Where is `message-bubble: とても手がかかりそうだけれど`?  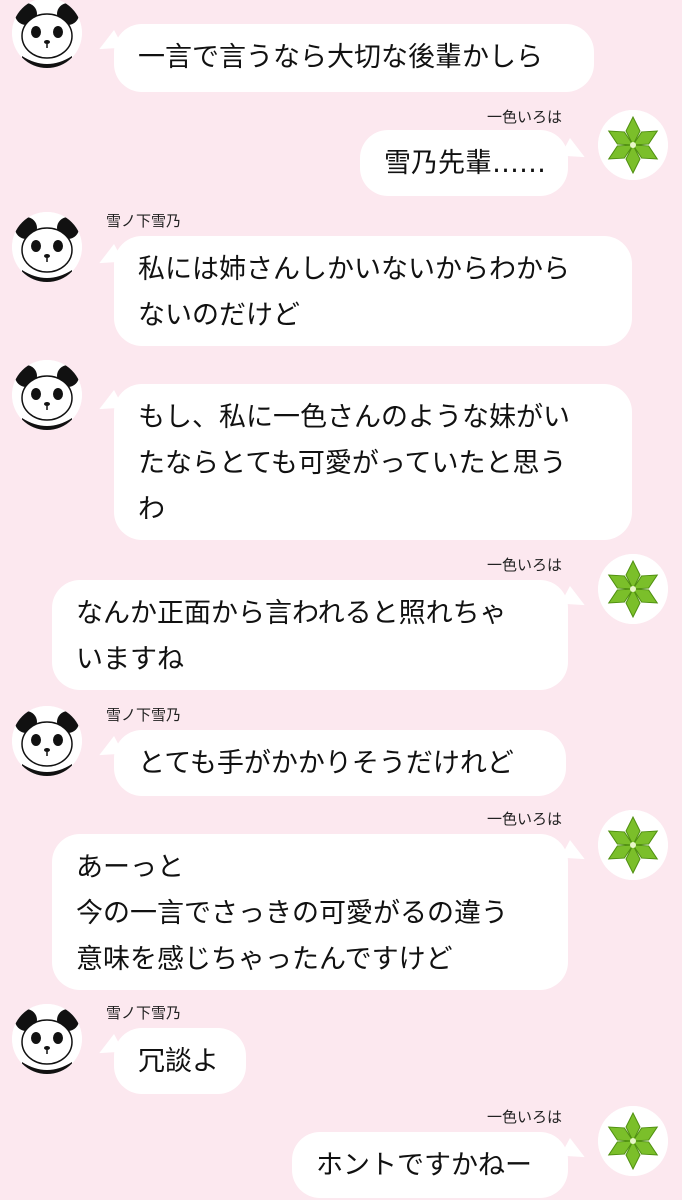
message-bubble: とても手がかかりそうだけれど is located at coordinates (340, 763).